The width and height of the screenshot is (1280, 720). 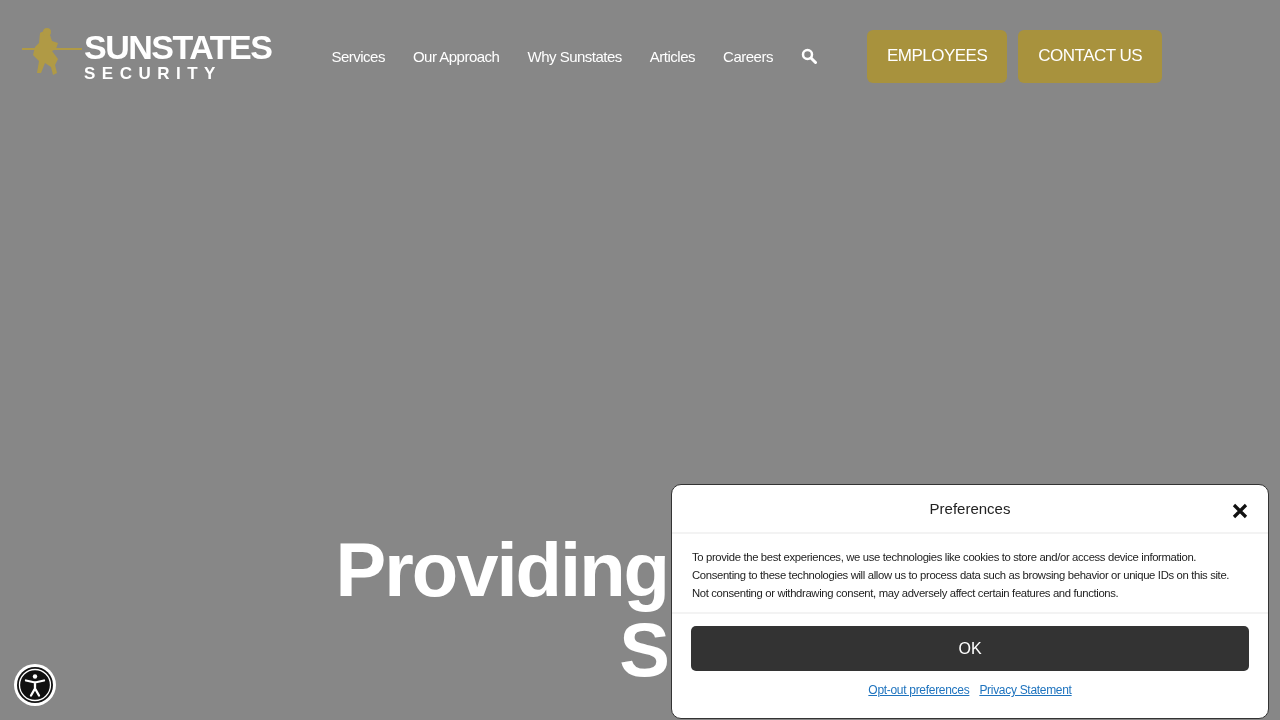 I want to click on hero-heading: Providing, so click(x=501, y=570).